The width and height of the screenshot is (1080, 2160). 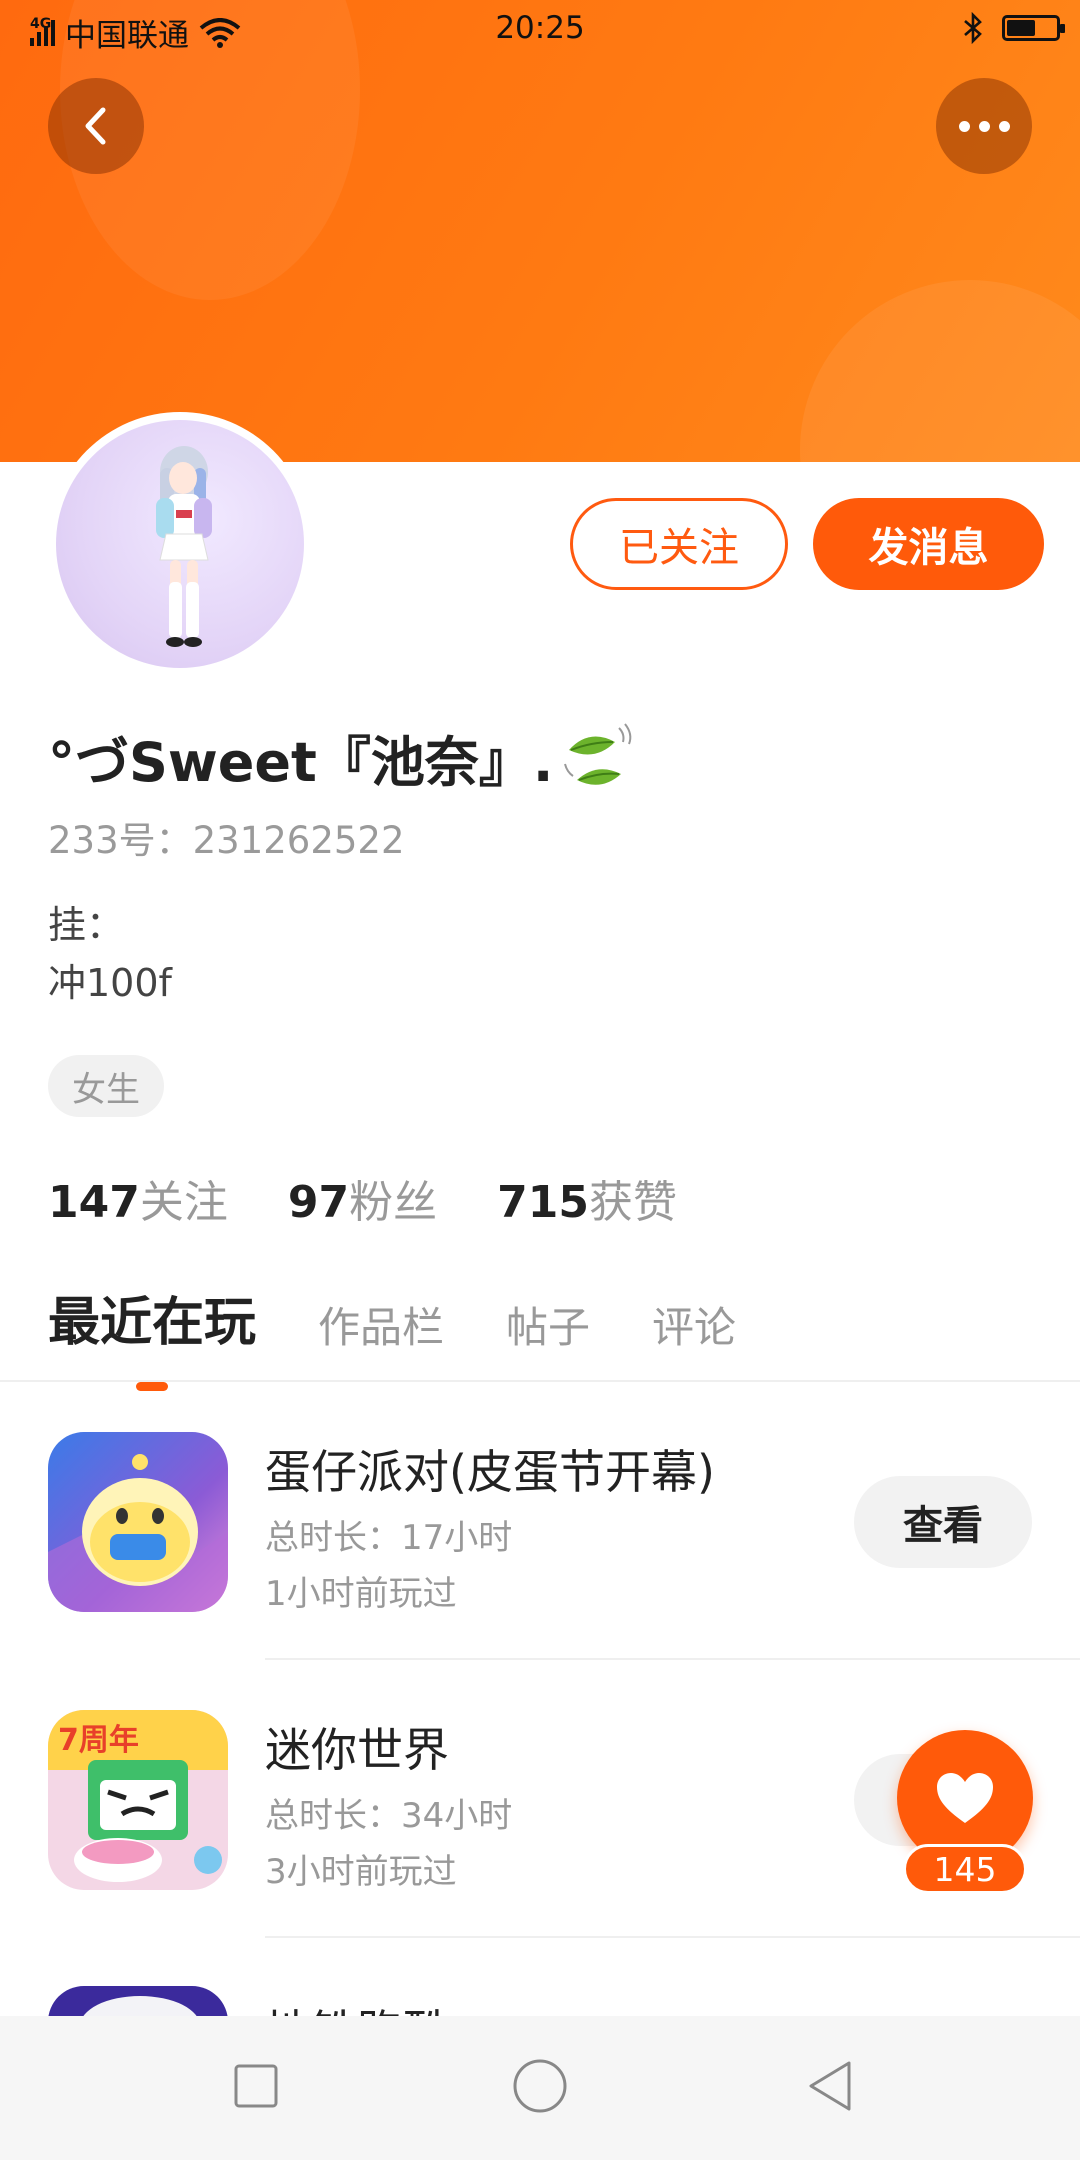 I want to click on system-nav-bar, so click(x=540, y=2088).